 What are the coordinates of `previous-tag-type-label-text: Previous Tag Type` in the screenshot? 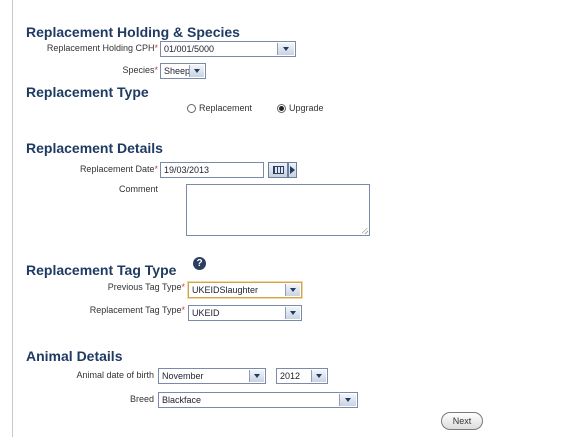 It's located at (144, 287).